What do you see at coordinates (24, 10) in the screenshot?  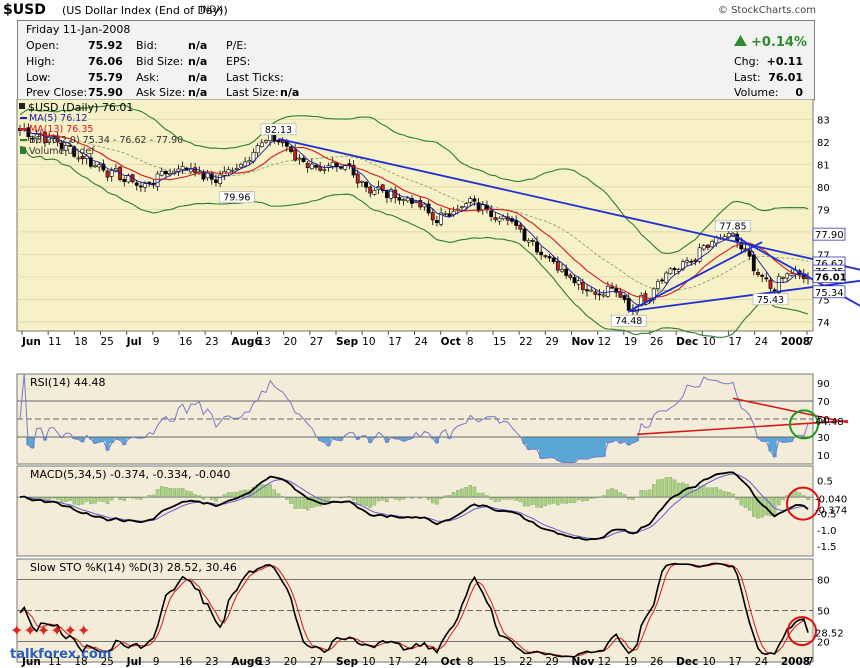 I see `symbol: $USD` at bounding box center [24, 10].